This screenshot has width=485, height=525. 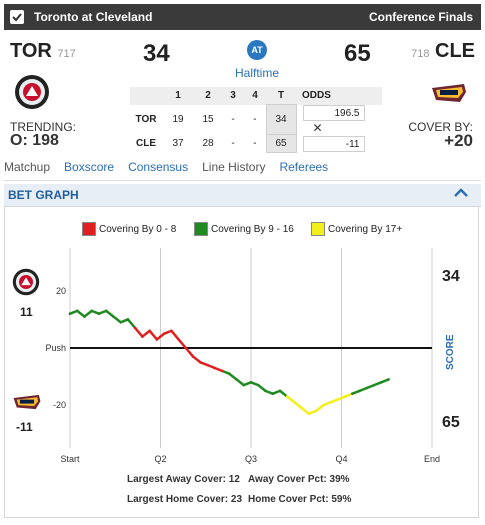 What do you see at coordinates (339, 479) in the screenshot?
I see `away-cover-pct-value: 39%` at bounding box center [339, 479].